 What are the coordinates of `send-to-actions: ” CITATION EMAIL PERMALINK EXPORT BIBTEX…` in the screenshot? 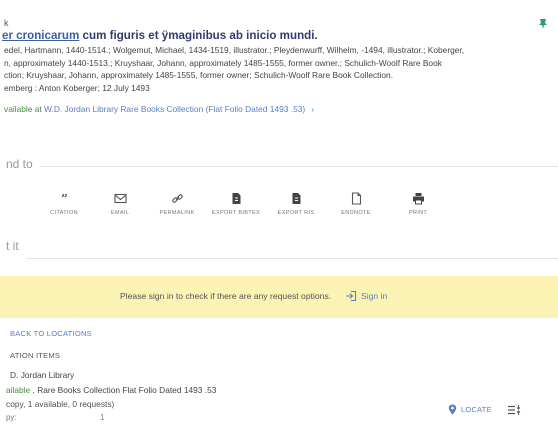 It's located at (266, 207).